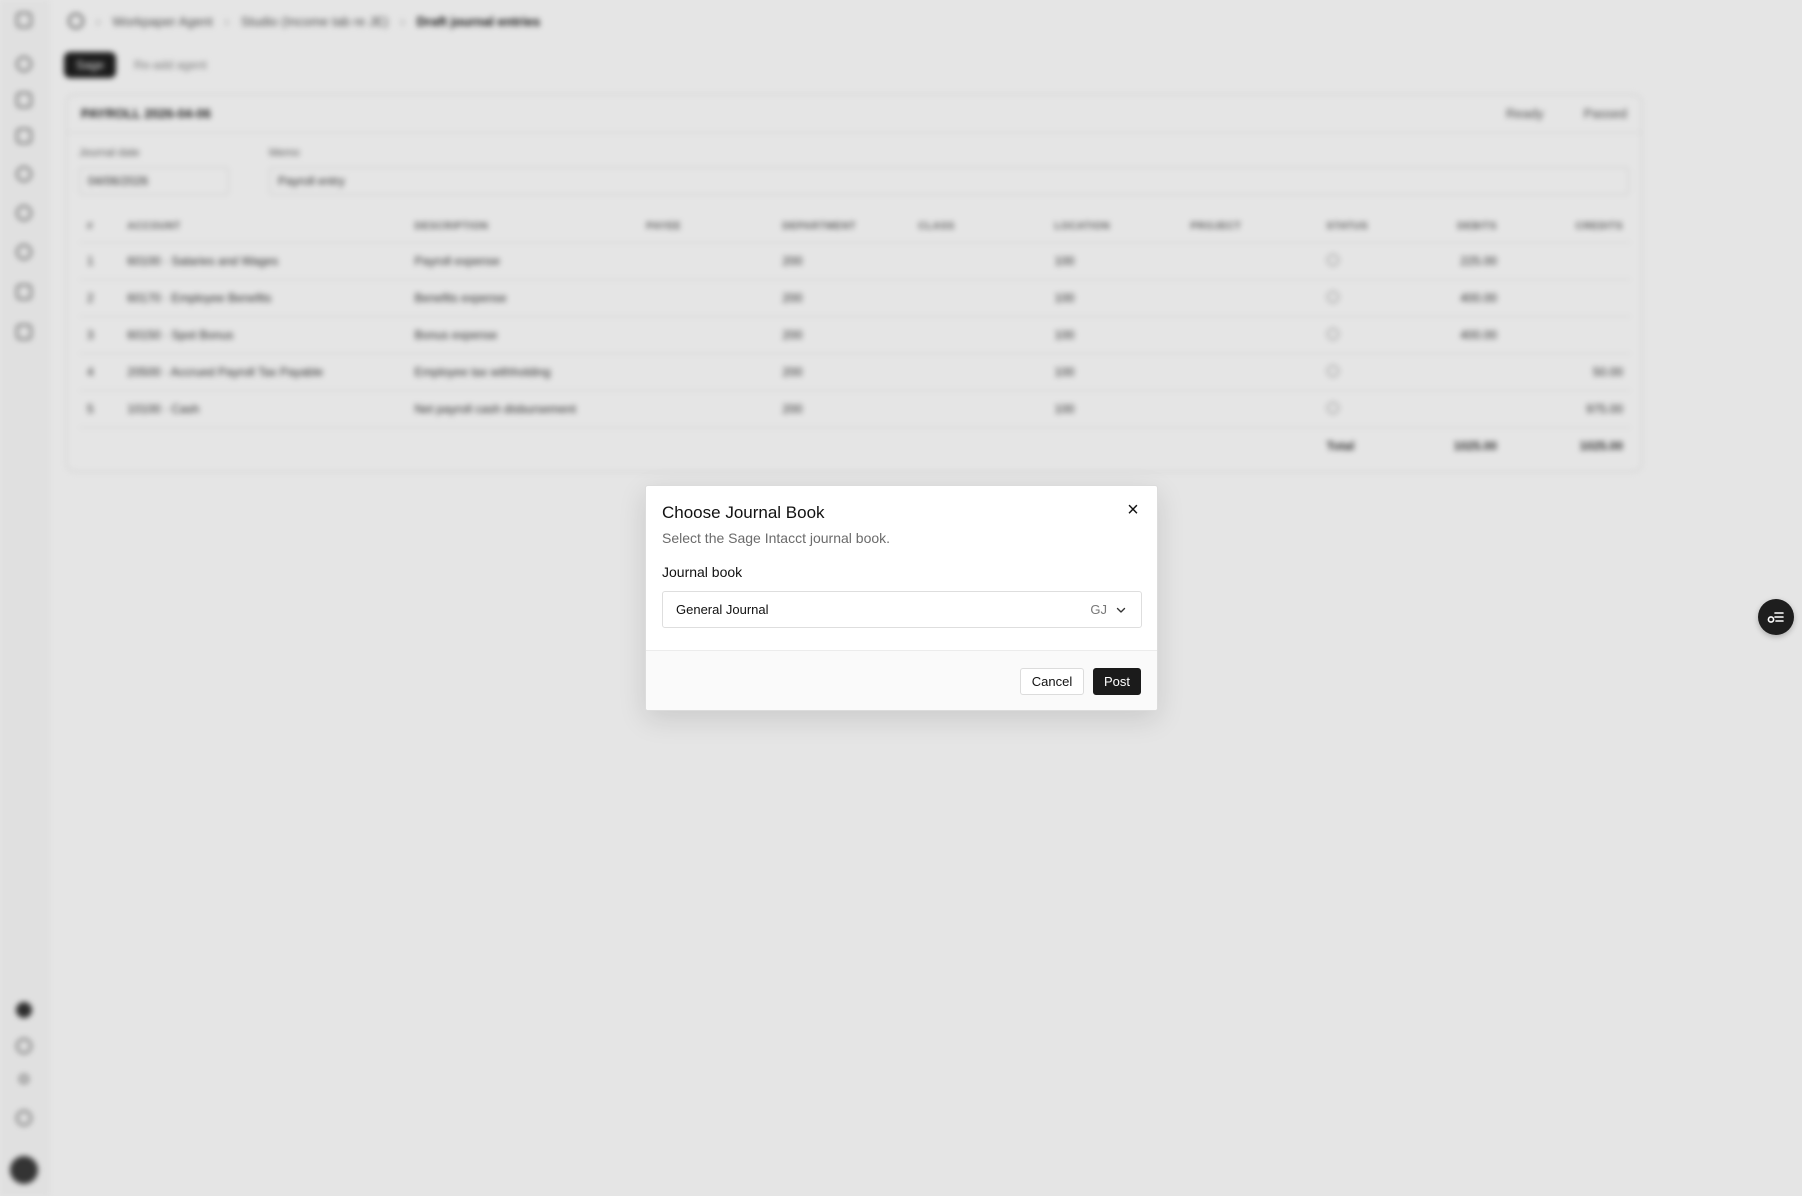 The width and height of the screenshot is (1802, 1196). Describe the element at coordinates (1098, 609) in the screenshot. I see `journal-book-code: GJ` at that location.